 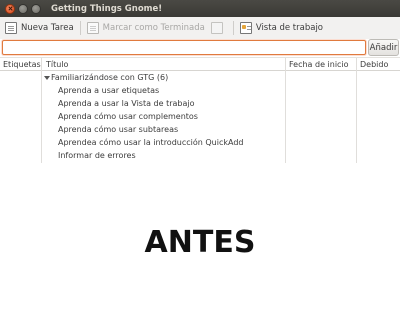 What do you see at coordinates (184, 47) in the screenshot?
I see `quickadd-input` at bounding box center [184, 47].